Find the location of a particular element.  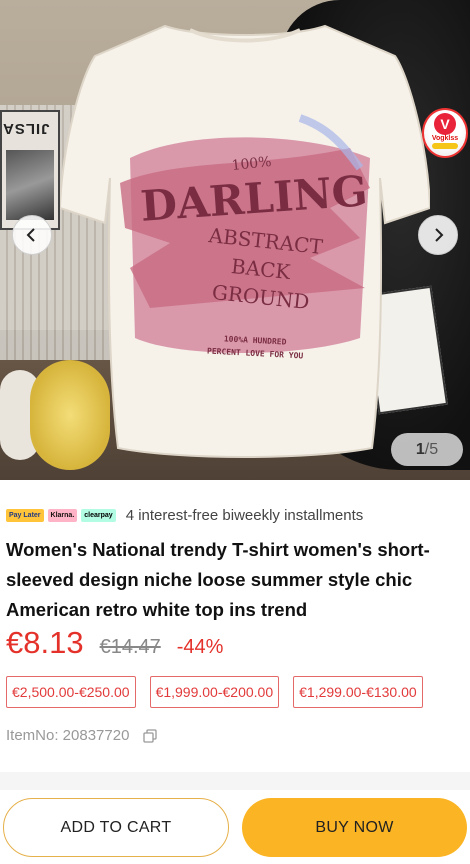

chevron-left-icon is located at coordinates (30, 235).